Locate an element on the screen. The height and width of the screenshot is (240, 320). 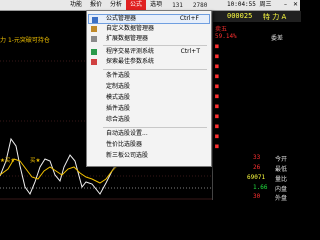
indicator-label: 力 1-元突破可持仓 is located at coordinates (25, 39).